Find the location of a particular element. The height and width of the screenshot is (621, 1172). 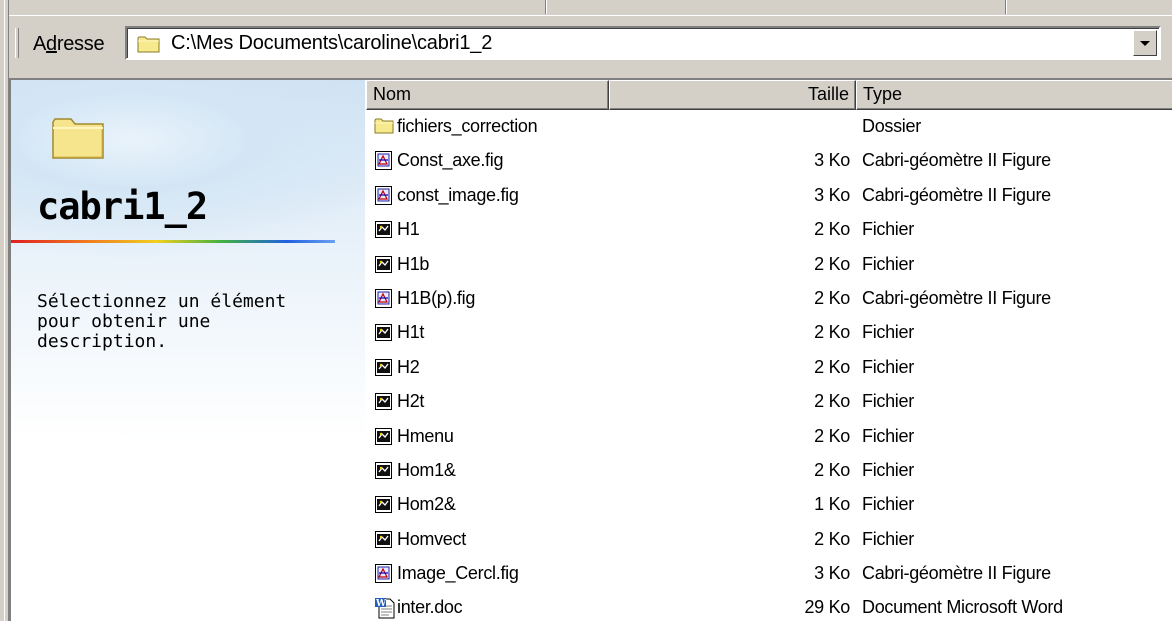

file-name: H1t is located at coordinates (411, 332).